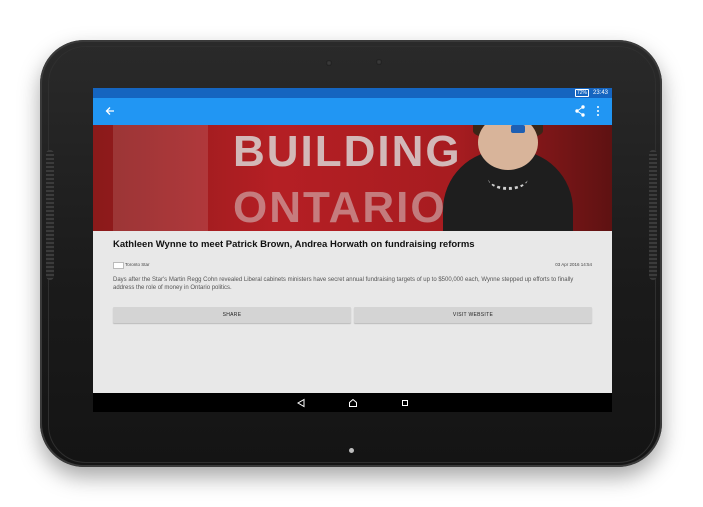 Image resolution: width=703 pixels, height=507 pixels. Describe the element at coordinates (508, 178) in the screenshot. I see `hero-necklace` at that location.